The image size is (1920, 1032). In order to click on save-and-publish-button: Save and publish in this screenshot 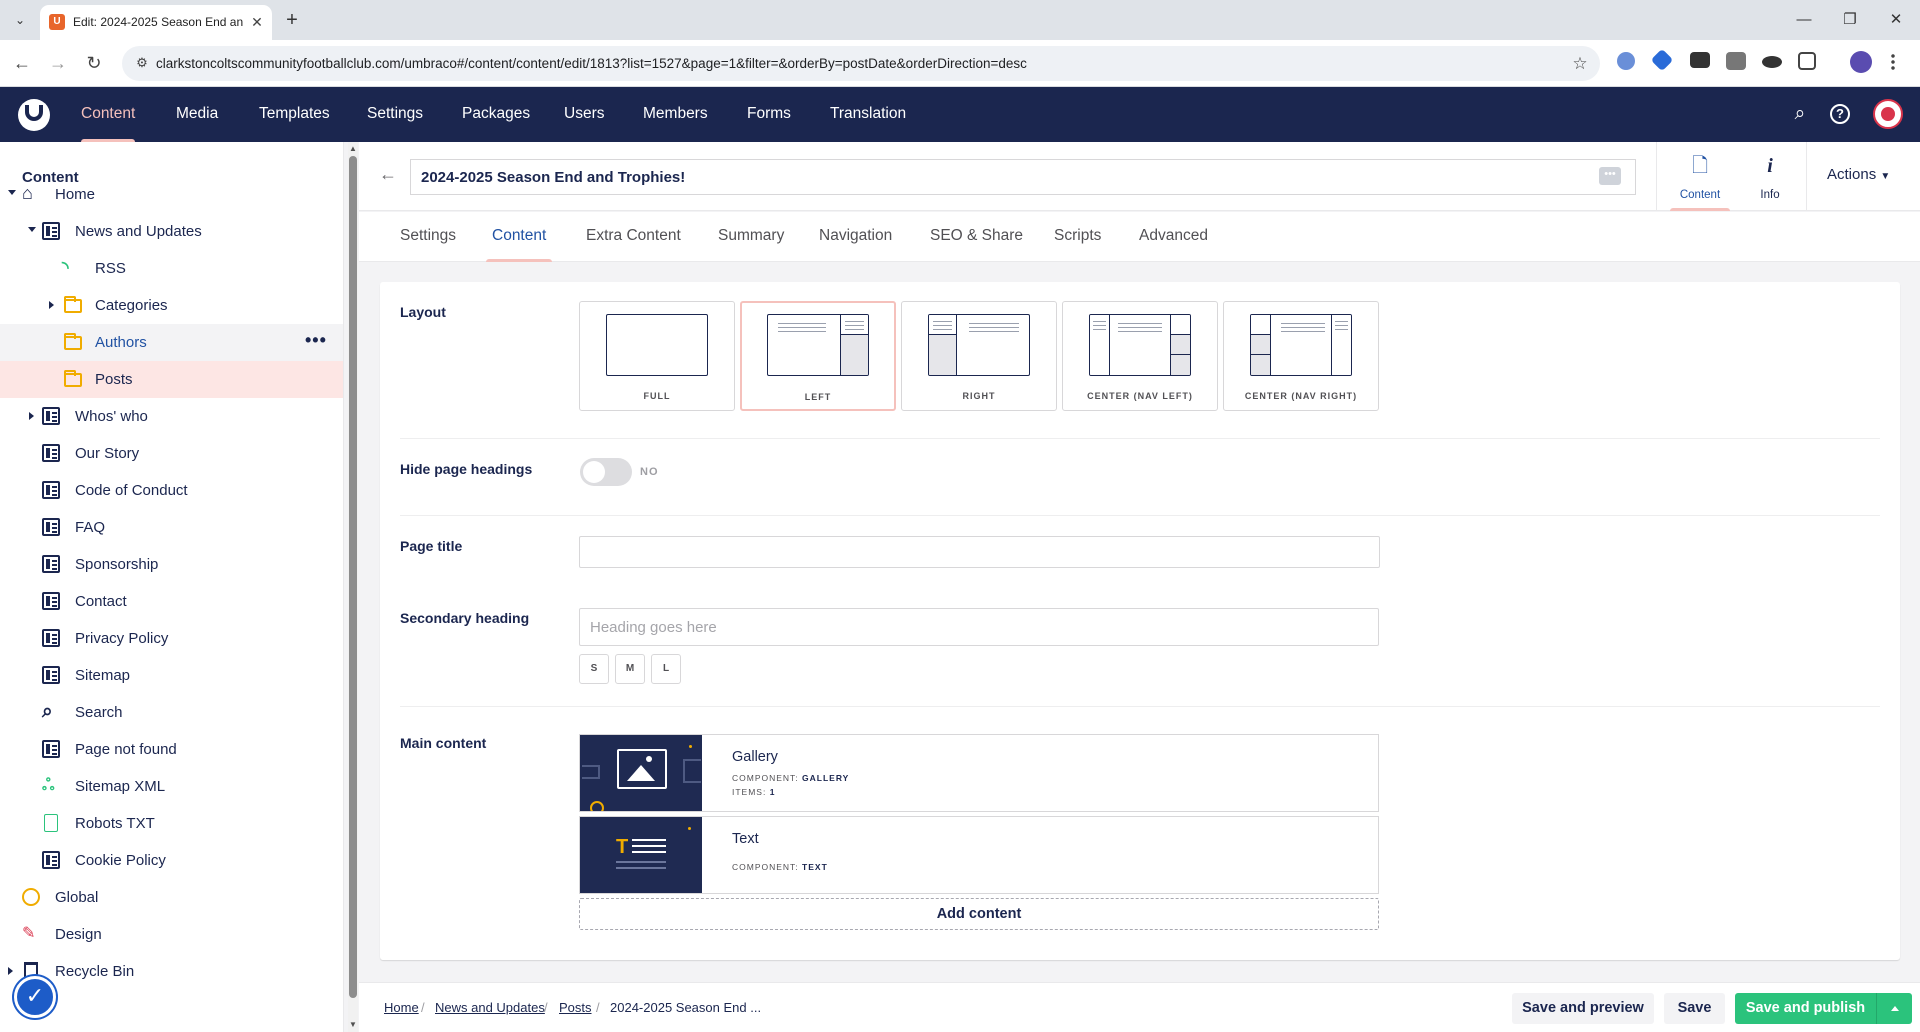, I will do `click(1805, 1008)`.